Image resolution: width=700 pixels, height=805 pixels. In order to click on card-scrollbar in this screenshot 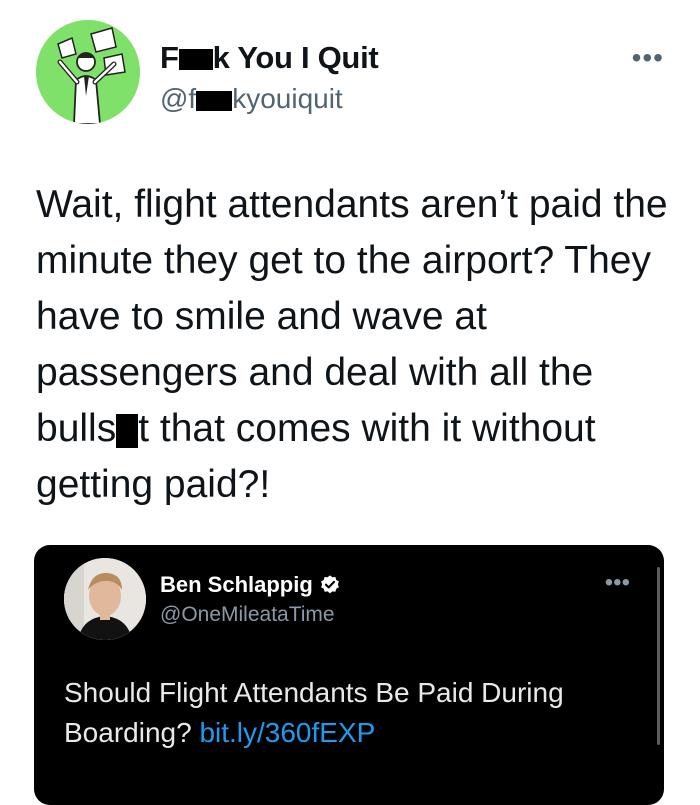, I will do `click(658, 656)`.